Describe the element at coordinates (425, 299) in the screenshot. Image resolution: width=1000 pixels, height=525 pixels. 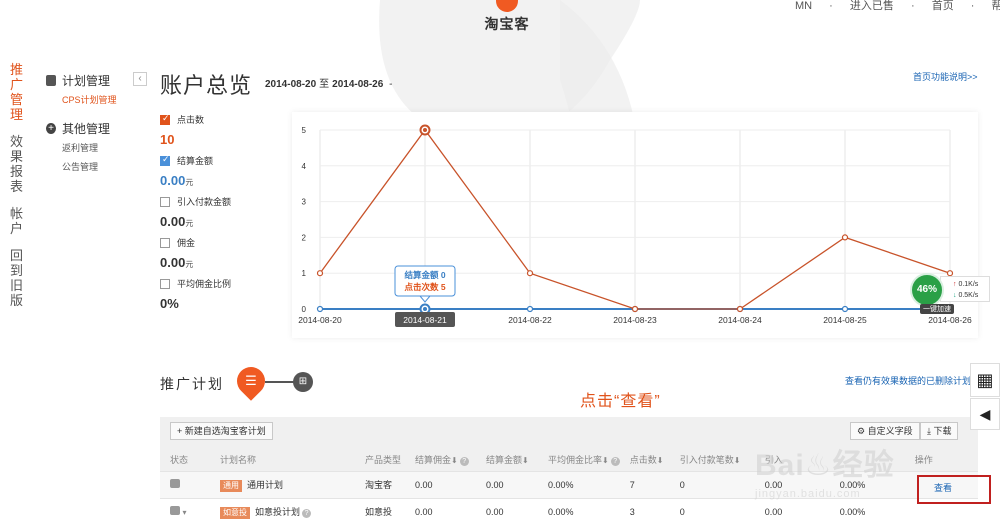
I see `tooltip-arrow` at that location.